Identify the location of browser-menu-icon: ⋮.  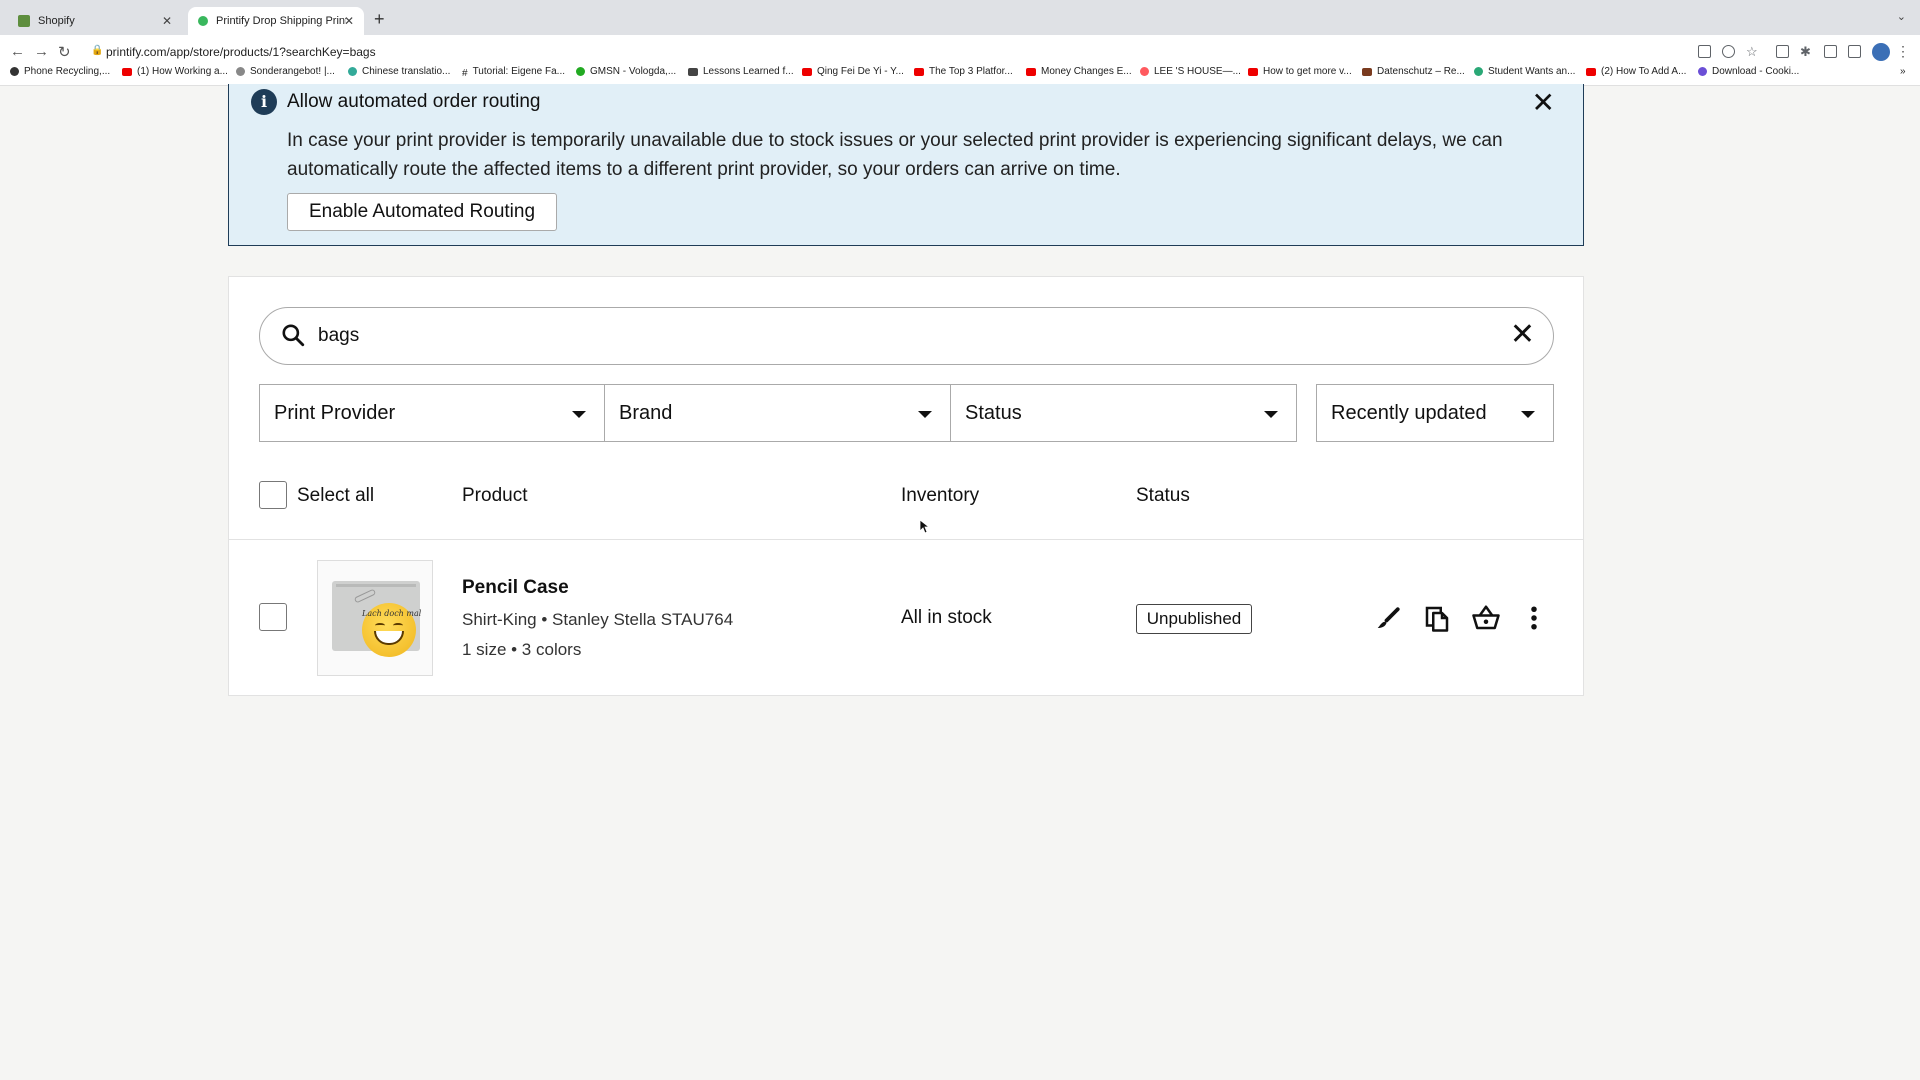
(1903, 51).